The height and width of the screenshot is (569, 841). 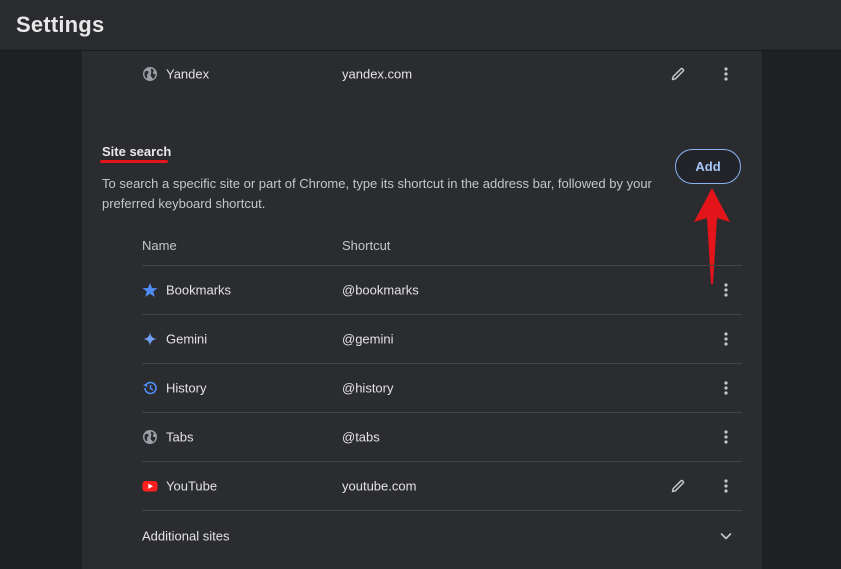 What do you see at coordinates (192, 486) in the screenshot?
I see `site-search-name: YouTube` at bounding box center [192, 486].